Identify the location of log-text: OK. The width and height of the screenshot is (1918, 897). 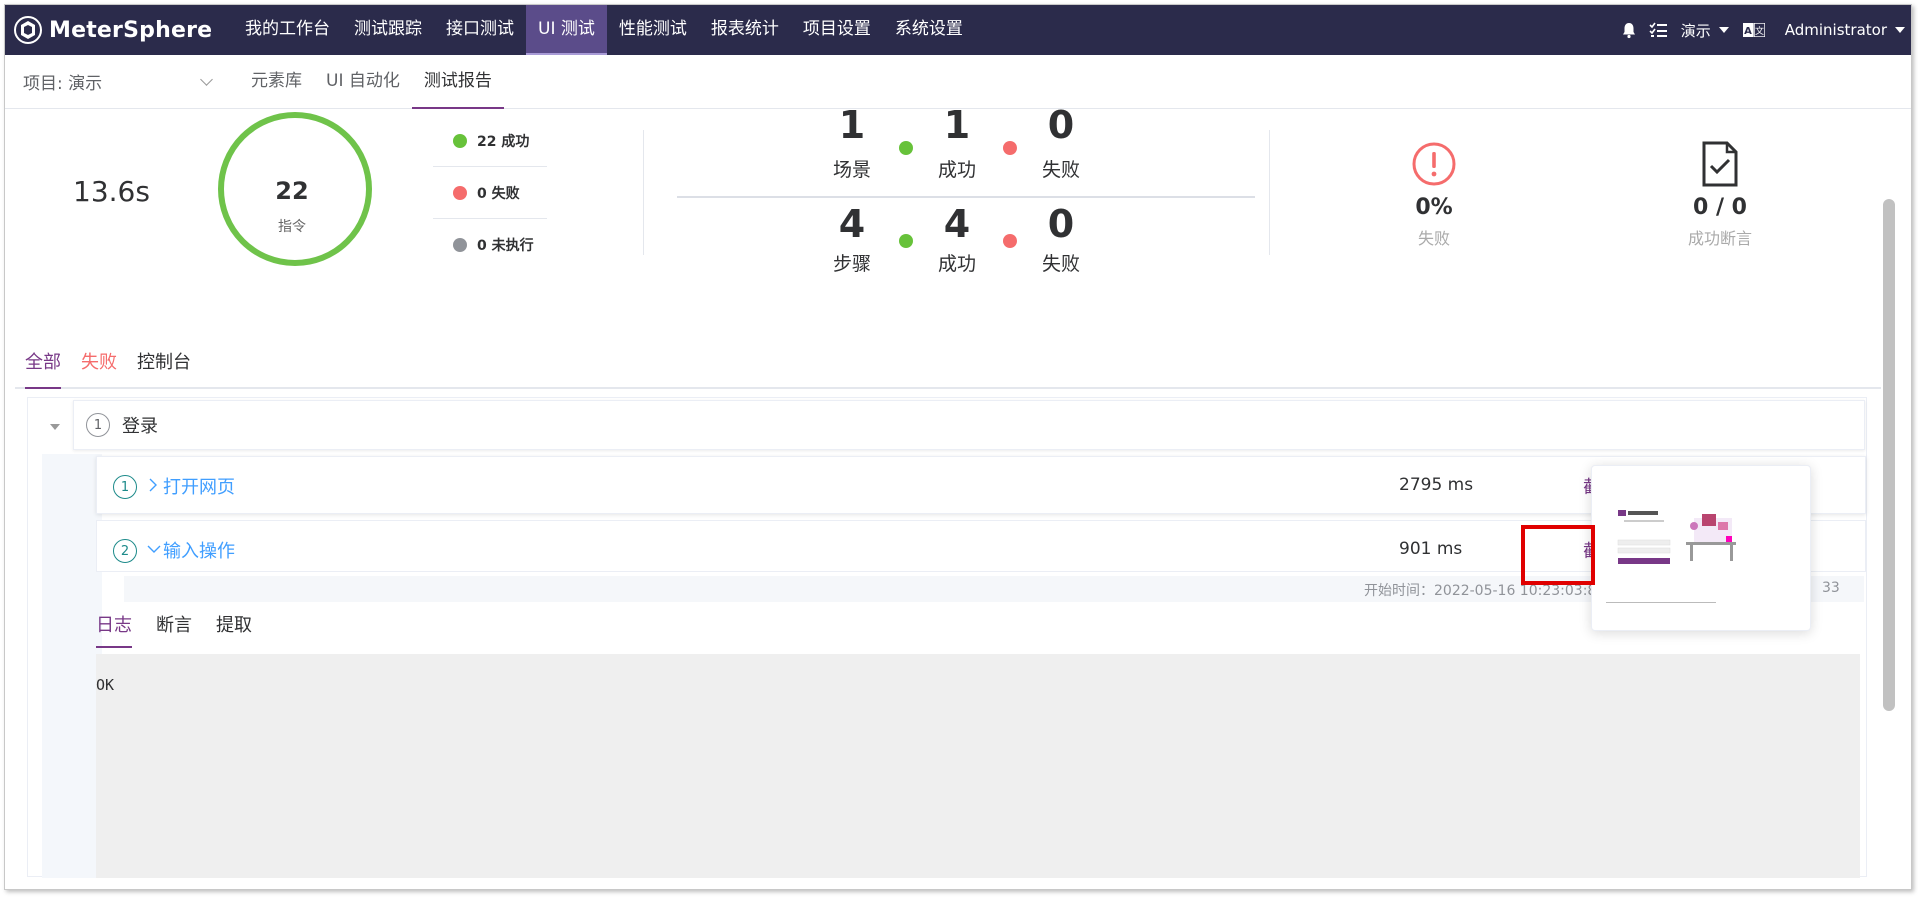
(105, 685).